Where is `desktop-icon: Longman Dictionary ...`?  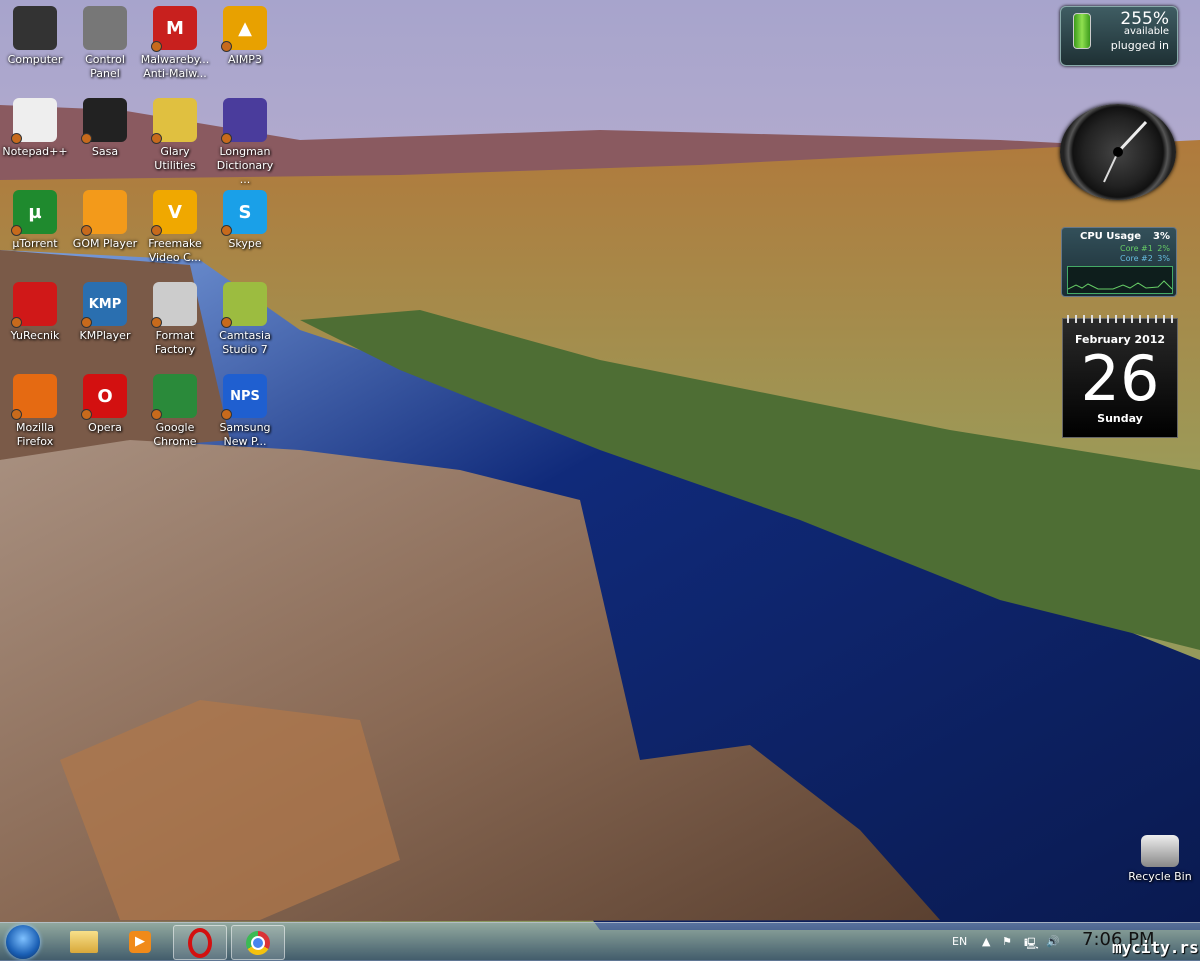 desktop-icon: Longman Dictionary ... is located at coordinates (245, 142).